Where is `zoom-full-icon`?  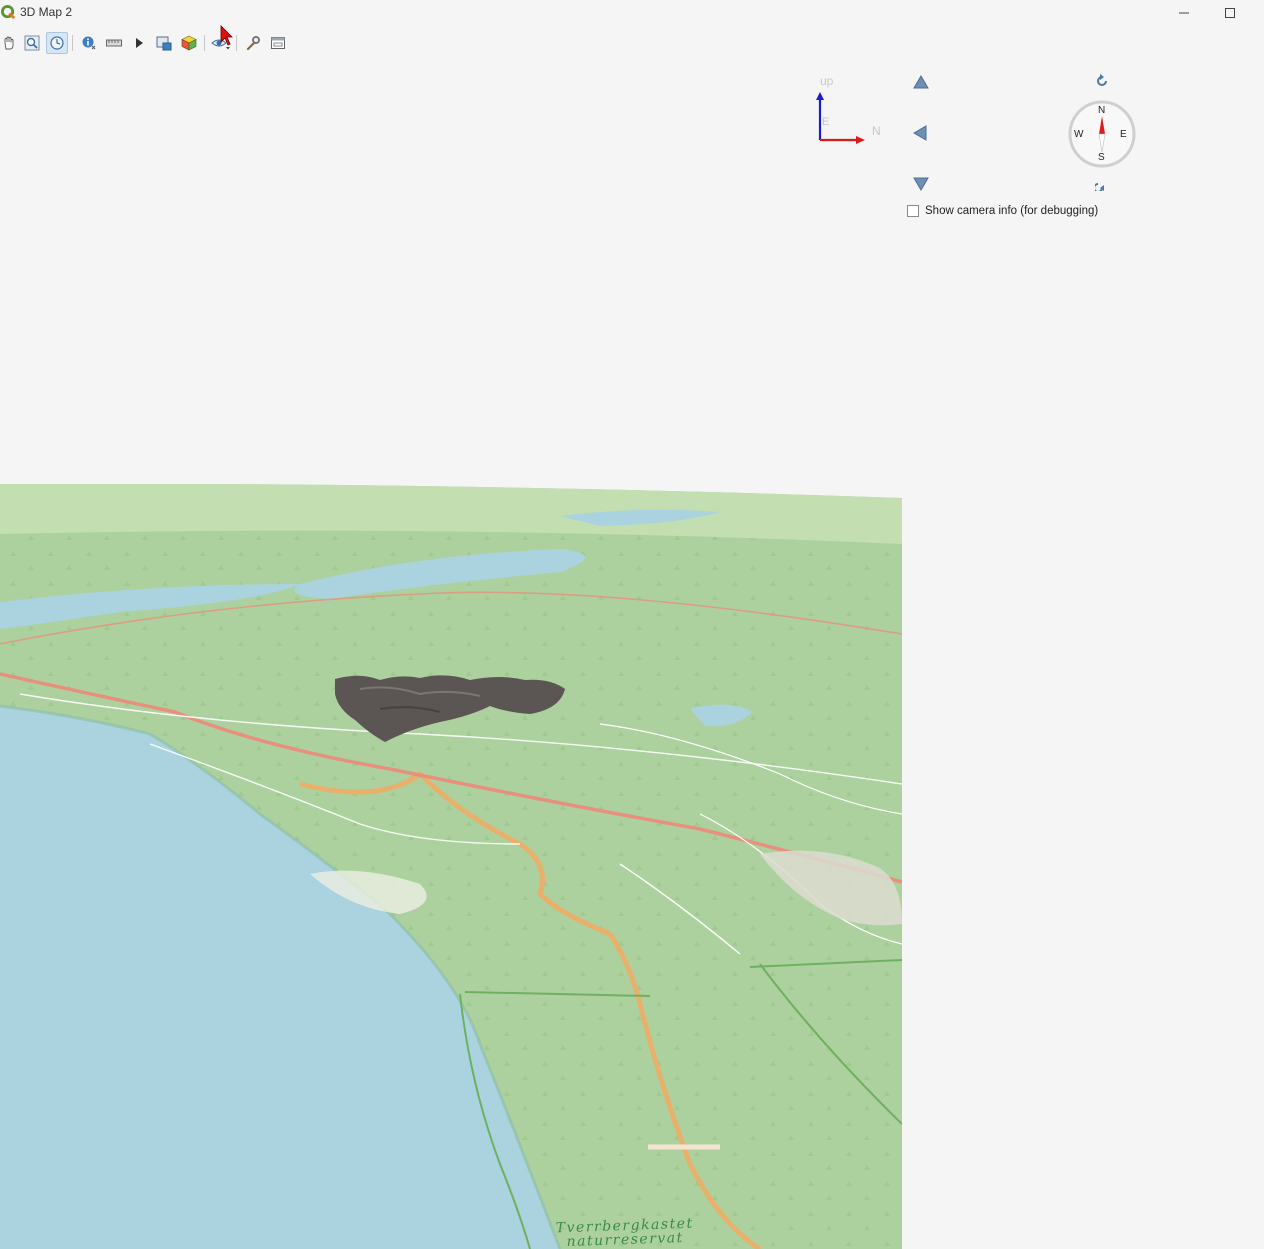
zoom-full-icon is located at coordinates (32, 43).